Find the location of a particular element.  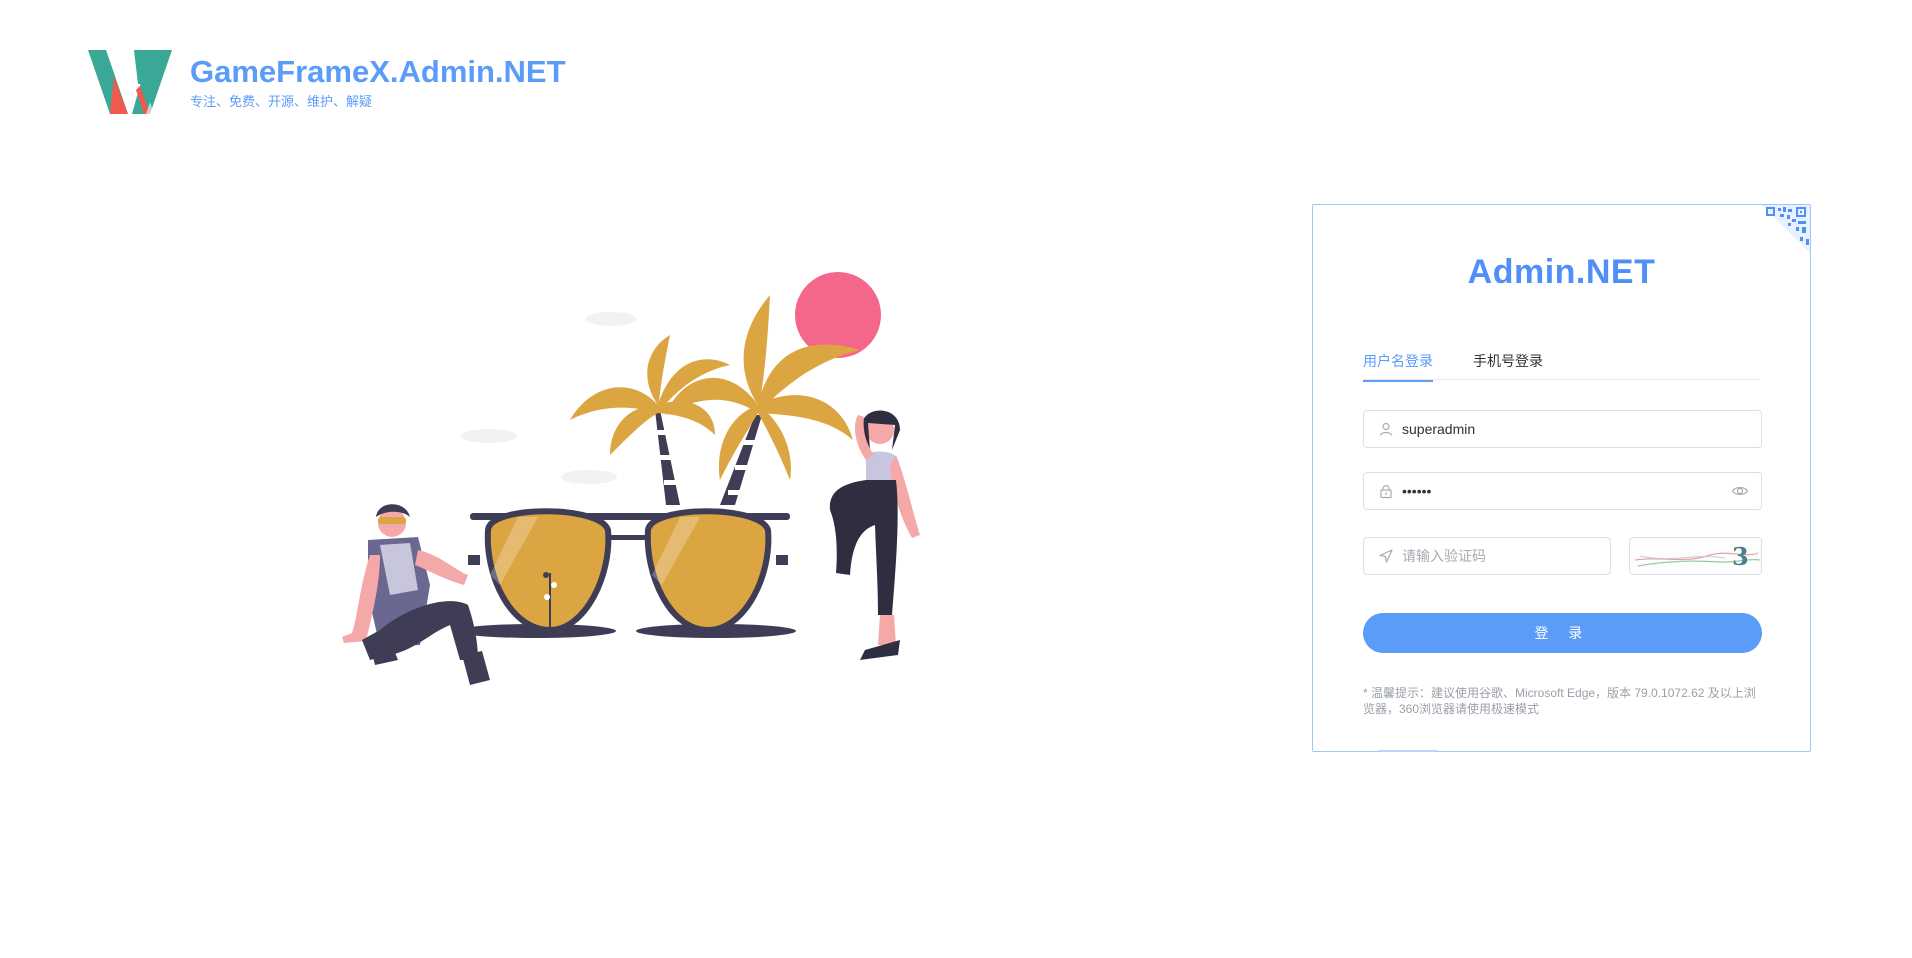

brand: GameFrameX.Admin.NET 专注、免费、开源、维护、解疑 is located at coordinates (378, 82).